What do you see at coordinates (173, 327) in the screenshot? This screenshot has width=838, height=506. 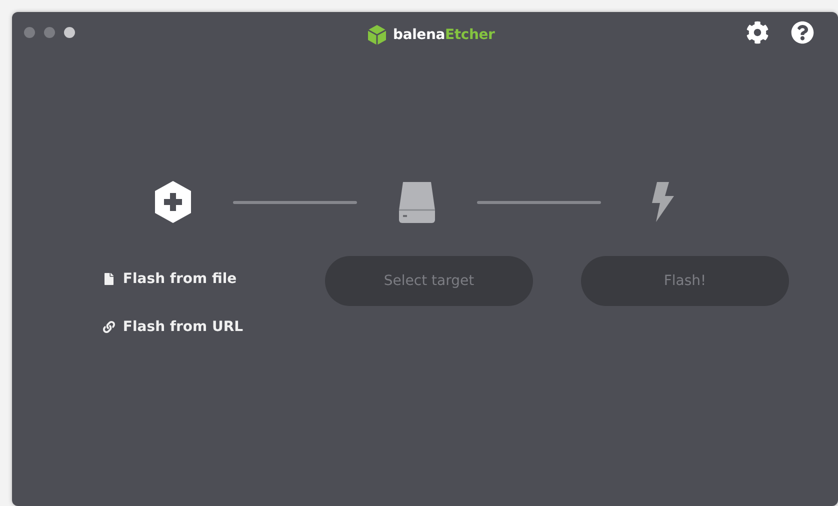 I see `source-link: Flash from URL` at bounding box center [173, 327].